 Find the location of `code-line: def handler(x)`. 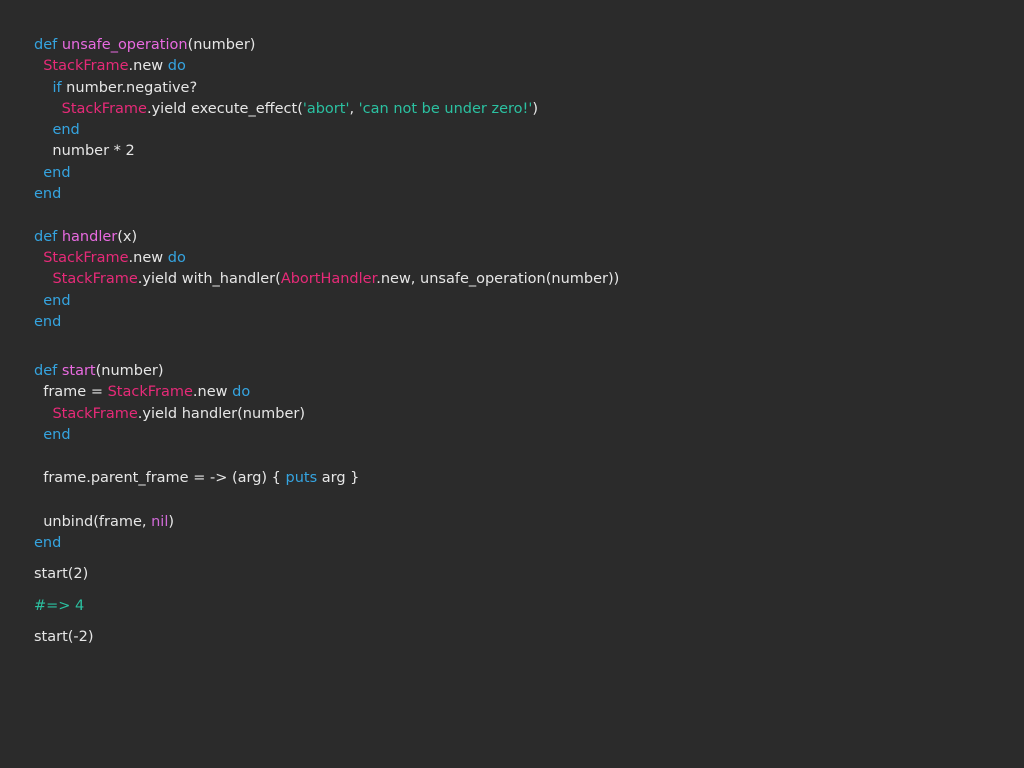

code-line: def handler(x) is located at coordinates (86, 236).